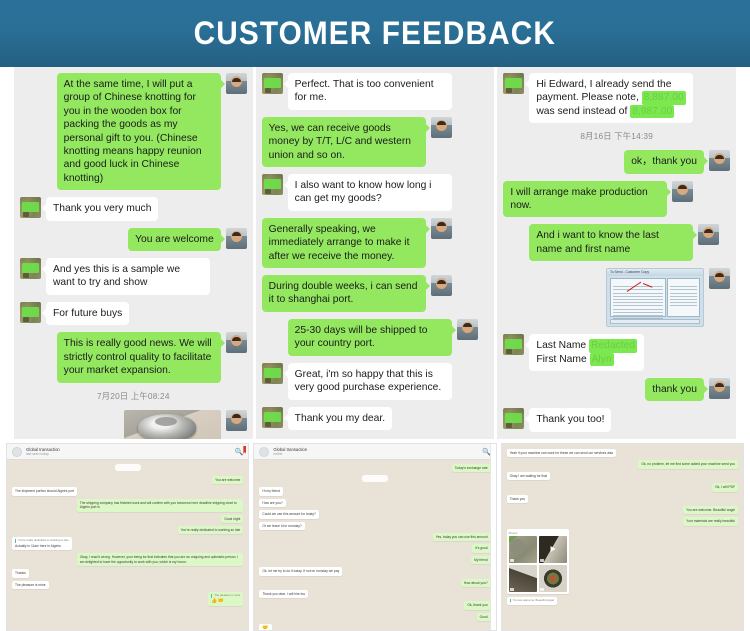  Describe the element at coordinates (338, 418) in the screenshot. I see `message-bubble: Thank you my dear.` at that location.